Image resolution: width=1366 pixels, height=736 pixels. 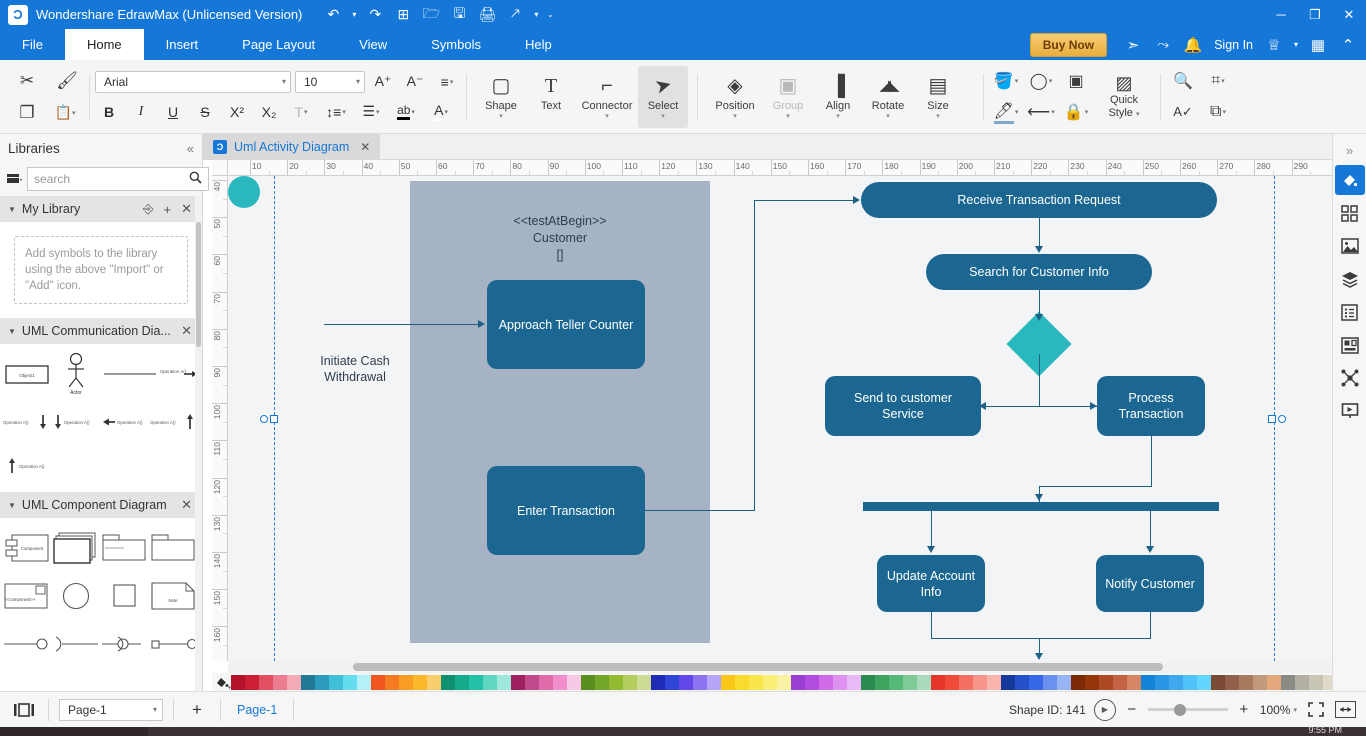 I want to click on section-uml-component-diagram: ▼ UML Component Diagram ✕, so click(x=101, y=505).